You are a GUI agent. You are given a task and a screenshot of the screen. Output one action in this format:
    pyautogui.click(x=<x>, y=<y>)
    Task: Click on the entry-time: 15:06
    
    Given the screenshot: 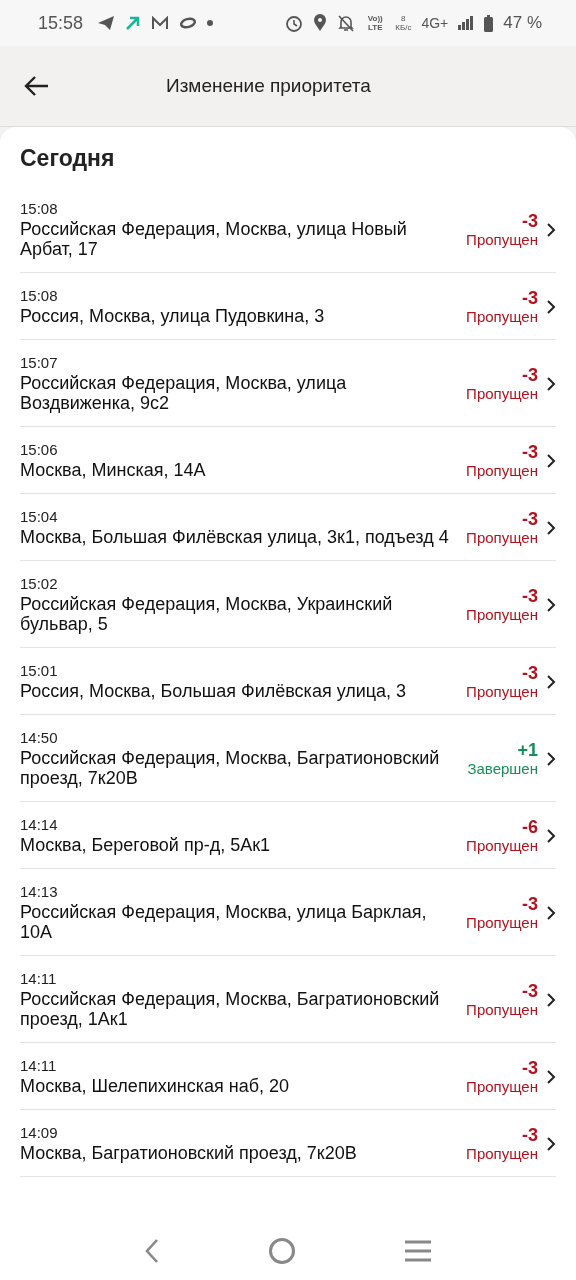 What is the action you would take?
    pyautogui.click(x=39, y=449)
    